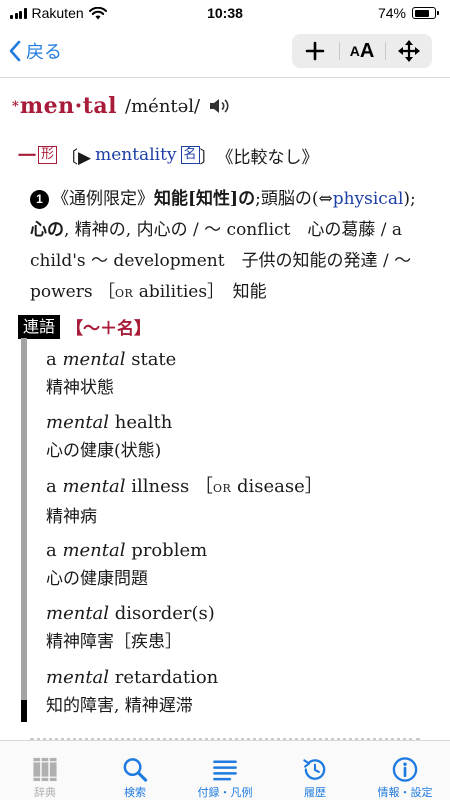 The height and width of the screenshot is (800, 450). What do you see at coordinates (109, 329) in the screenshot?
I see `collocation-pattern: 【～＋名】` at bounding box center [109, 329].